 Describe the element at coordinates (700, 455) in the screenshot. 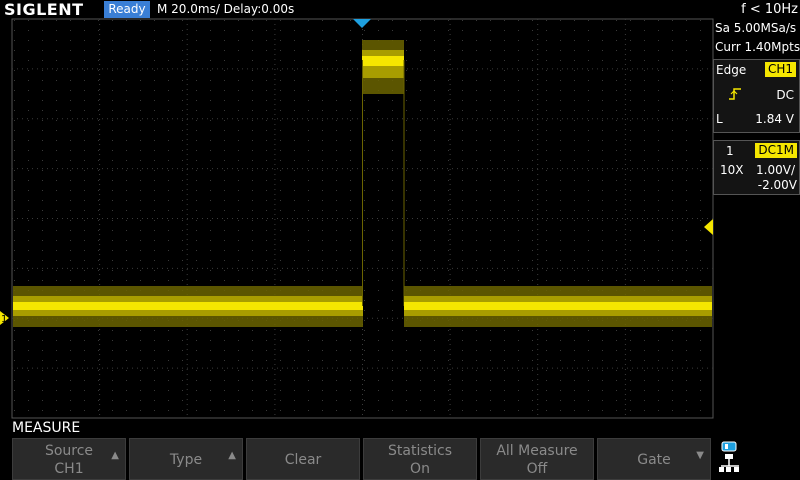

I see `menu-down-arrow-icon: ▼` at that location.